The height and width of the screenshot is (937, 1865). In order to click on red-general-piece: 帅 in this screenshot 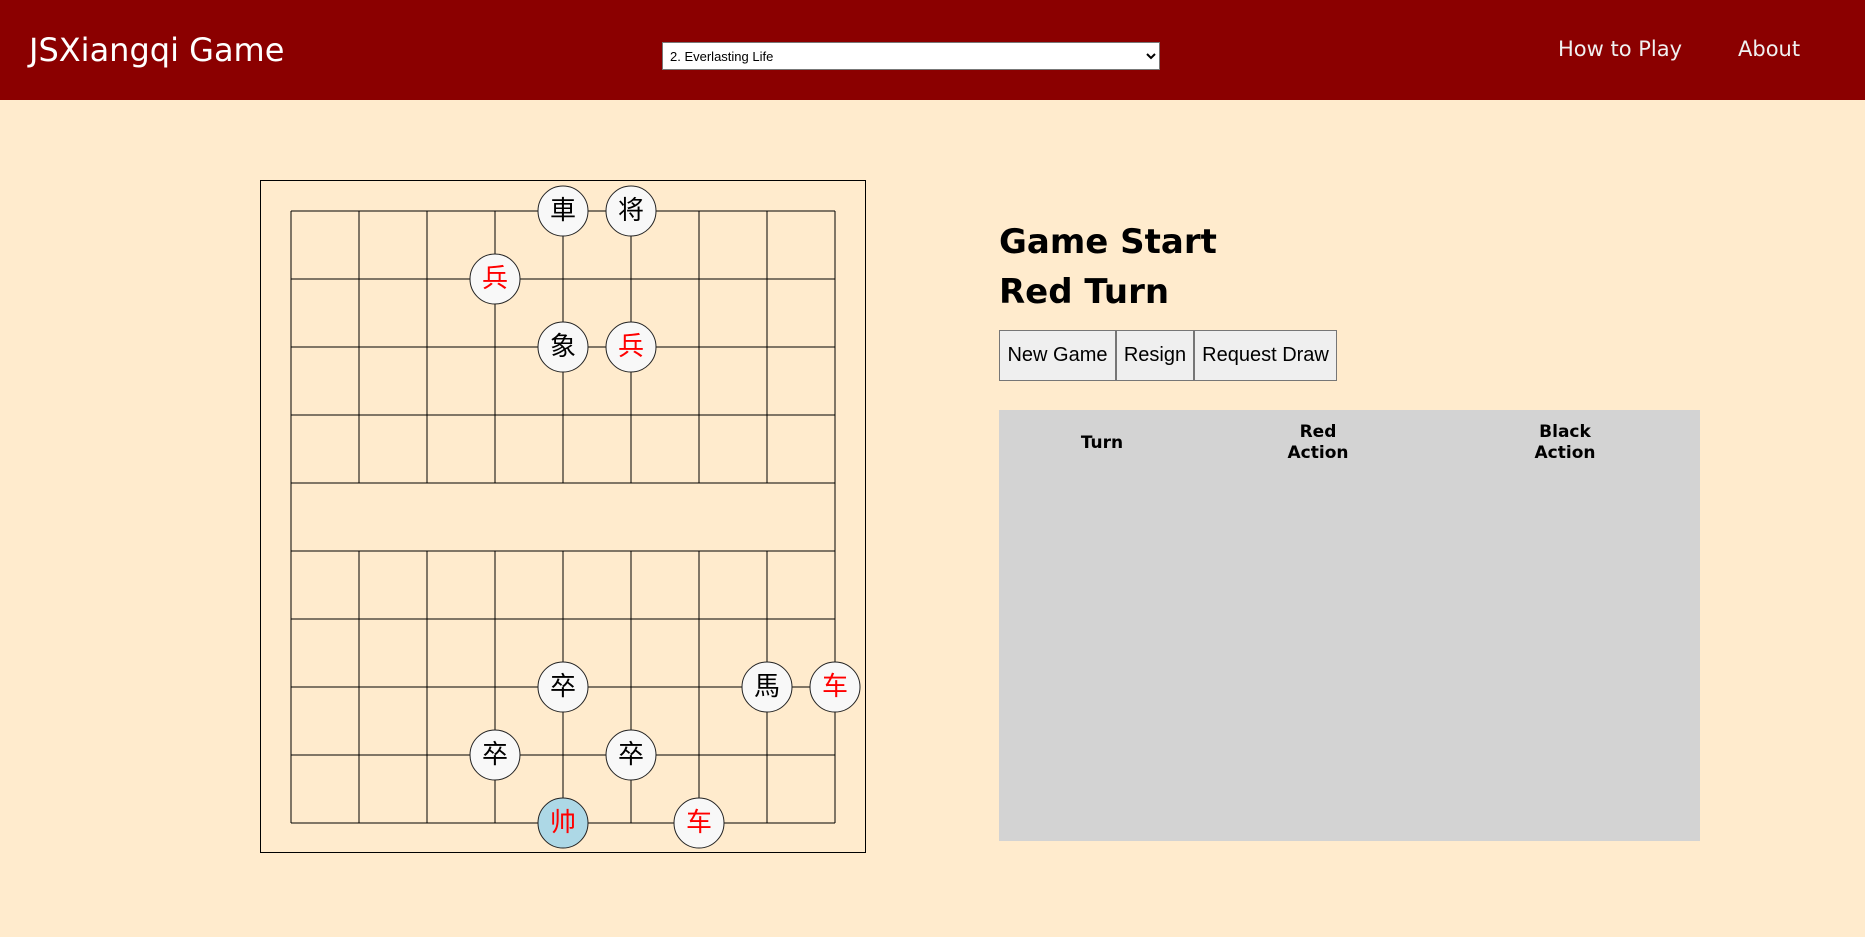, I will do `click(563, 823)`.